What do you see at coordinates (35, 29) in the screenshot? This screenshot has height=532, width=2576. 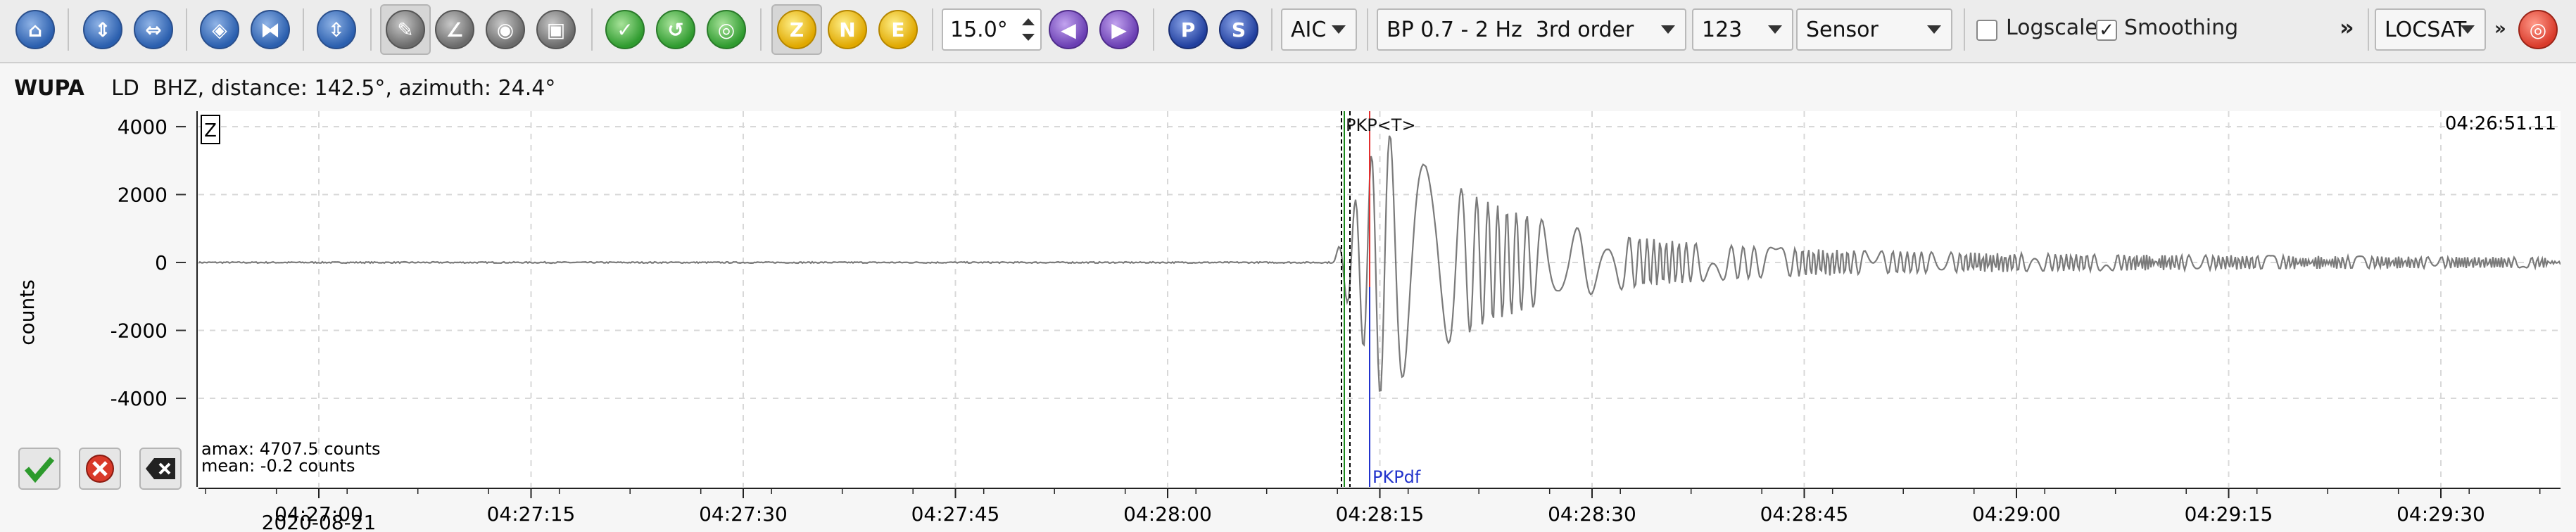 I see `home-icon: ⌂` at bounding box center [35, 29].